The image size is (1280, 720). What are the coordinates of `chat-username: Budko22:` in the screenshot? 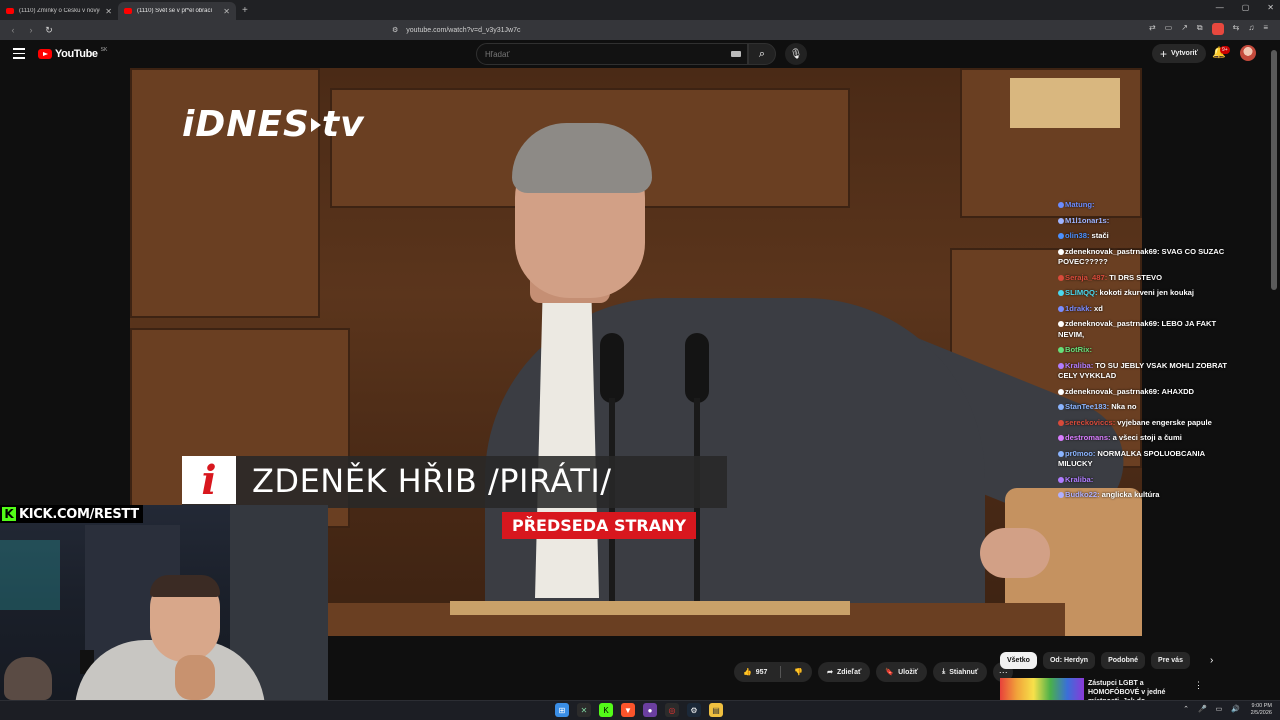 It's located at (1082, 494).